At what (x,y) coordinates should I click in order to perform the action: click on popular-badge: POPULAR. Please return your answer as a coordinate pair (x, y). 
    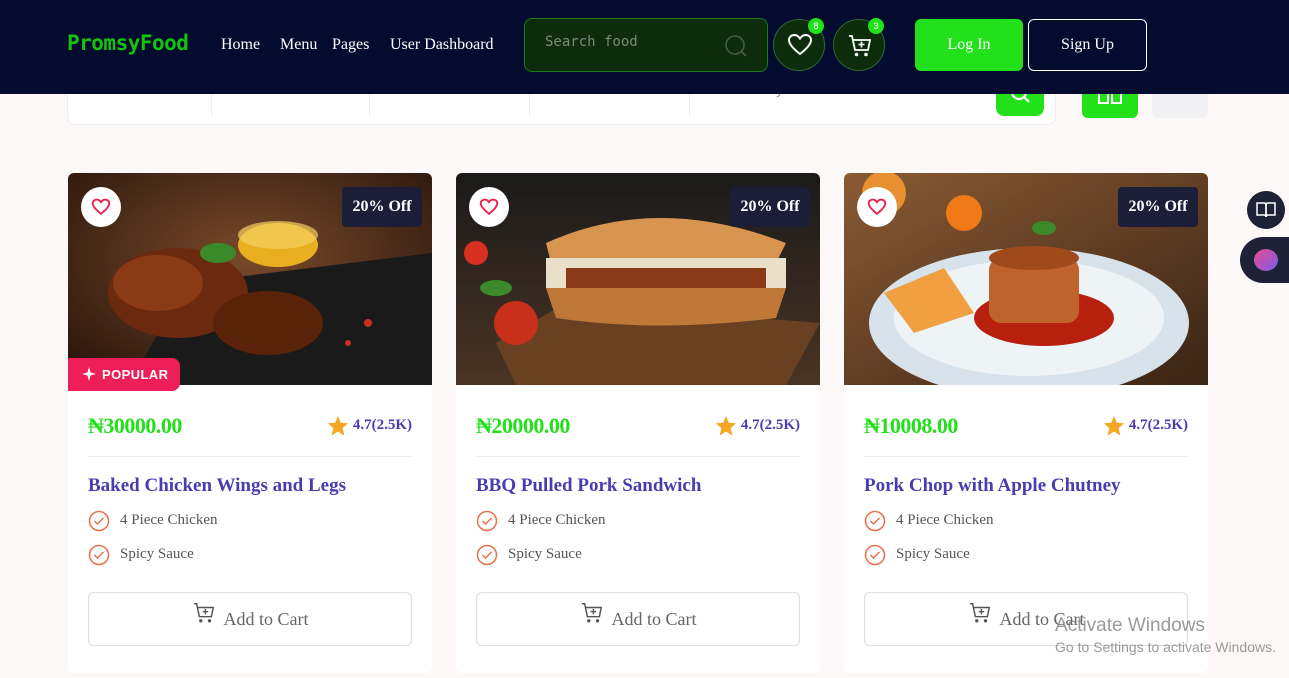
    Looking at the image, I should click on (124, 374).